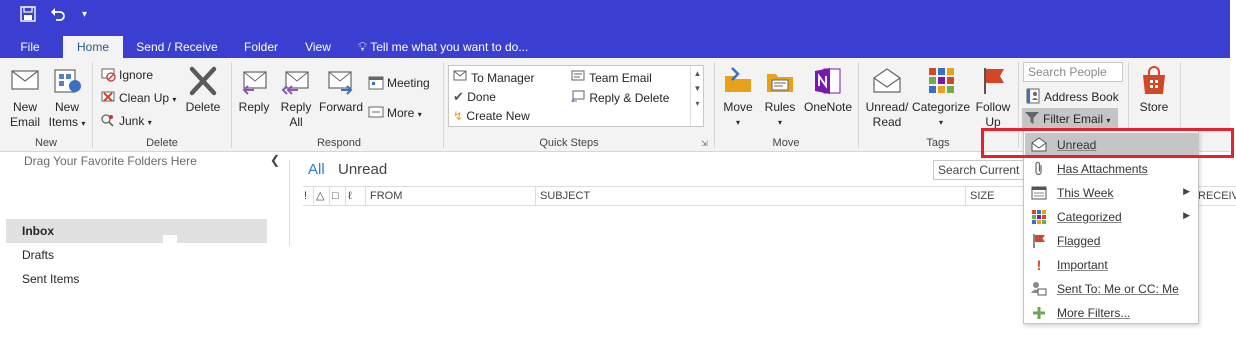 Image resolution: width=1236 pixels, height=348 pixels. Describe the element at coordinates (1039, 169) in the screenshot. I see `paperclip-icon` at that location.